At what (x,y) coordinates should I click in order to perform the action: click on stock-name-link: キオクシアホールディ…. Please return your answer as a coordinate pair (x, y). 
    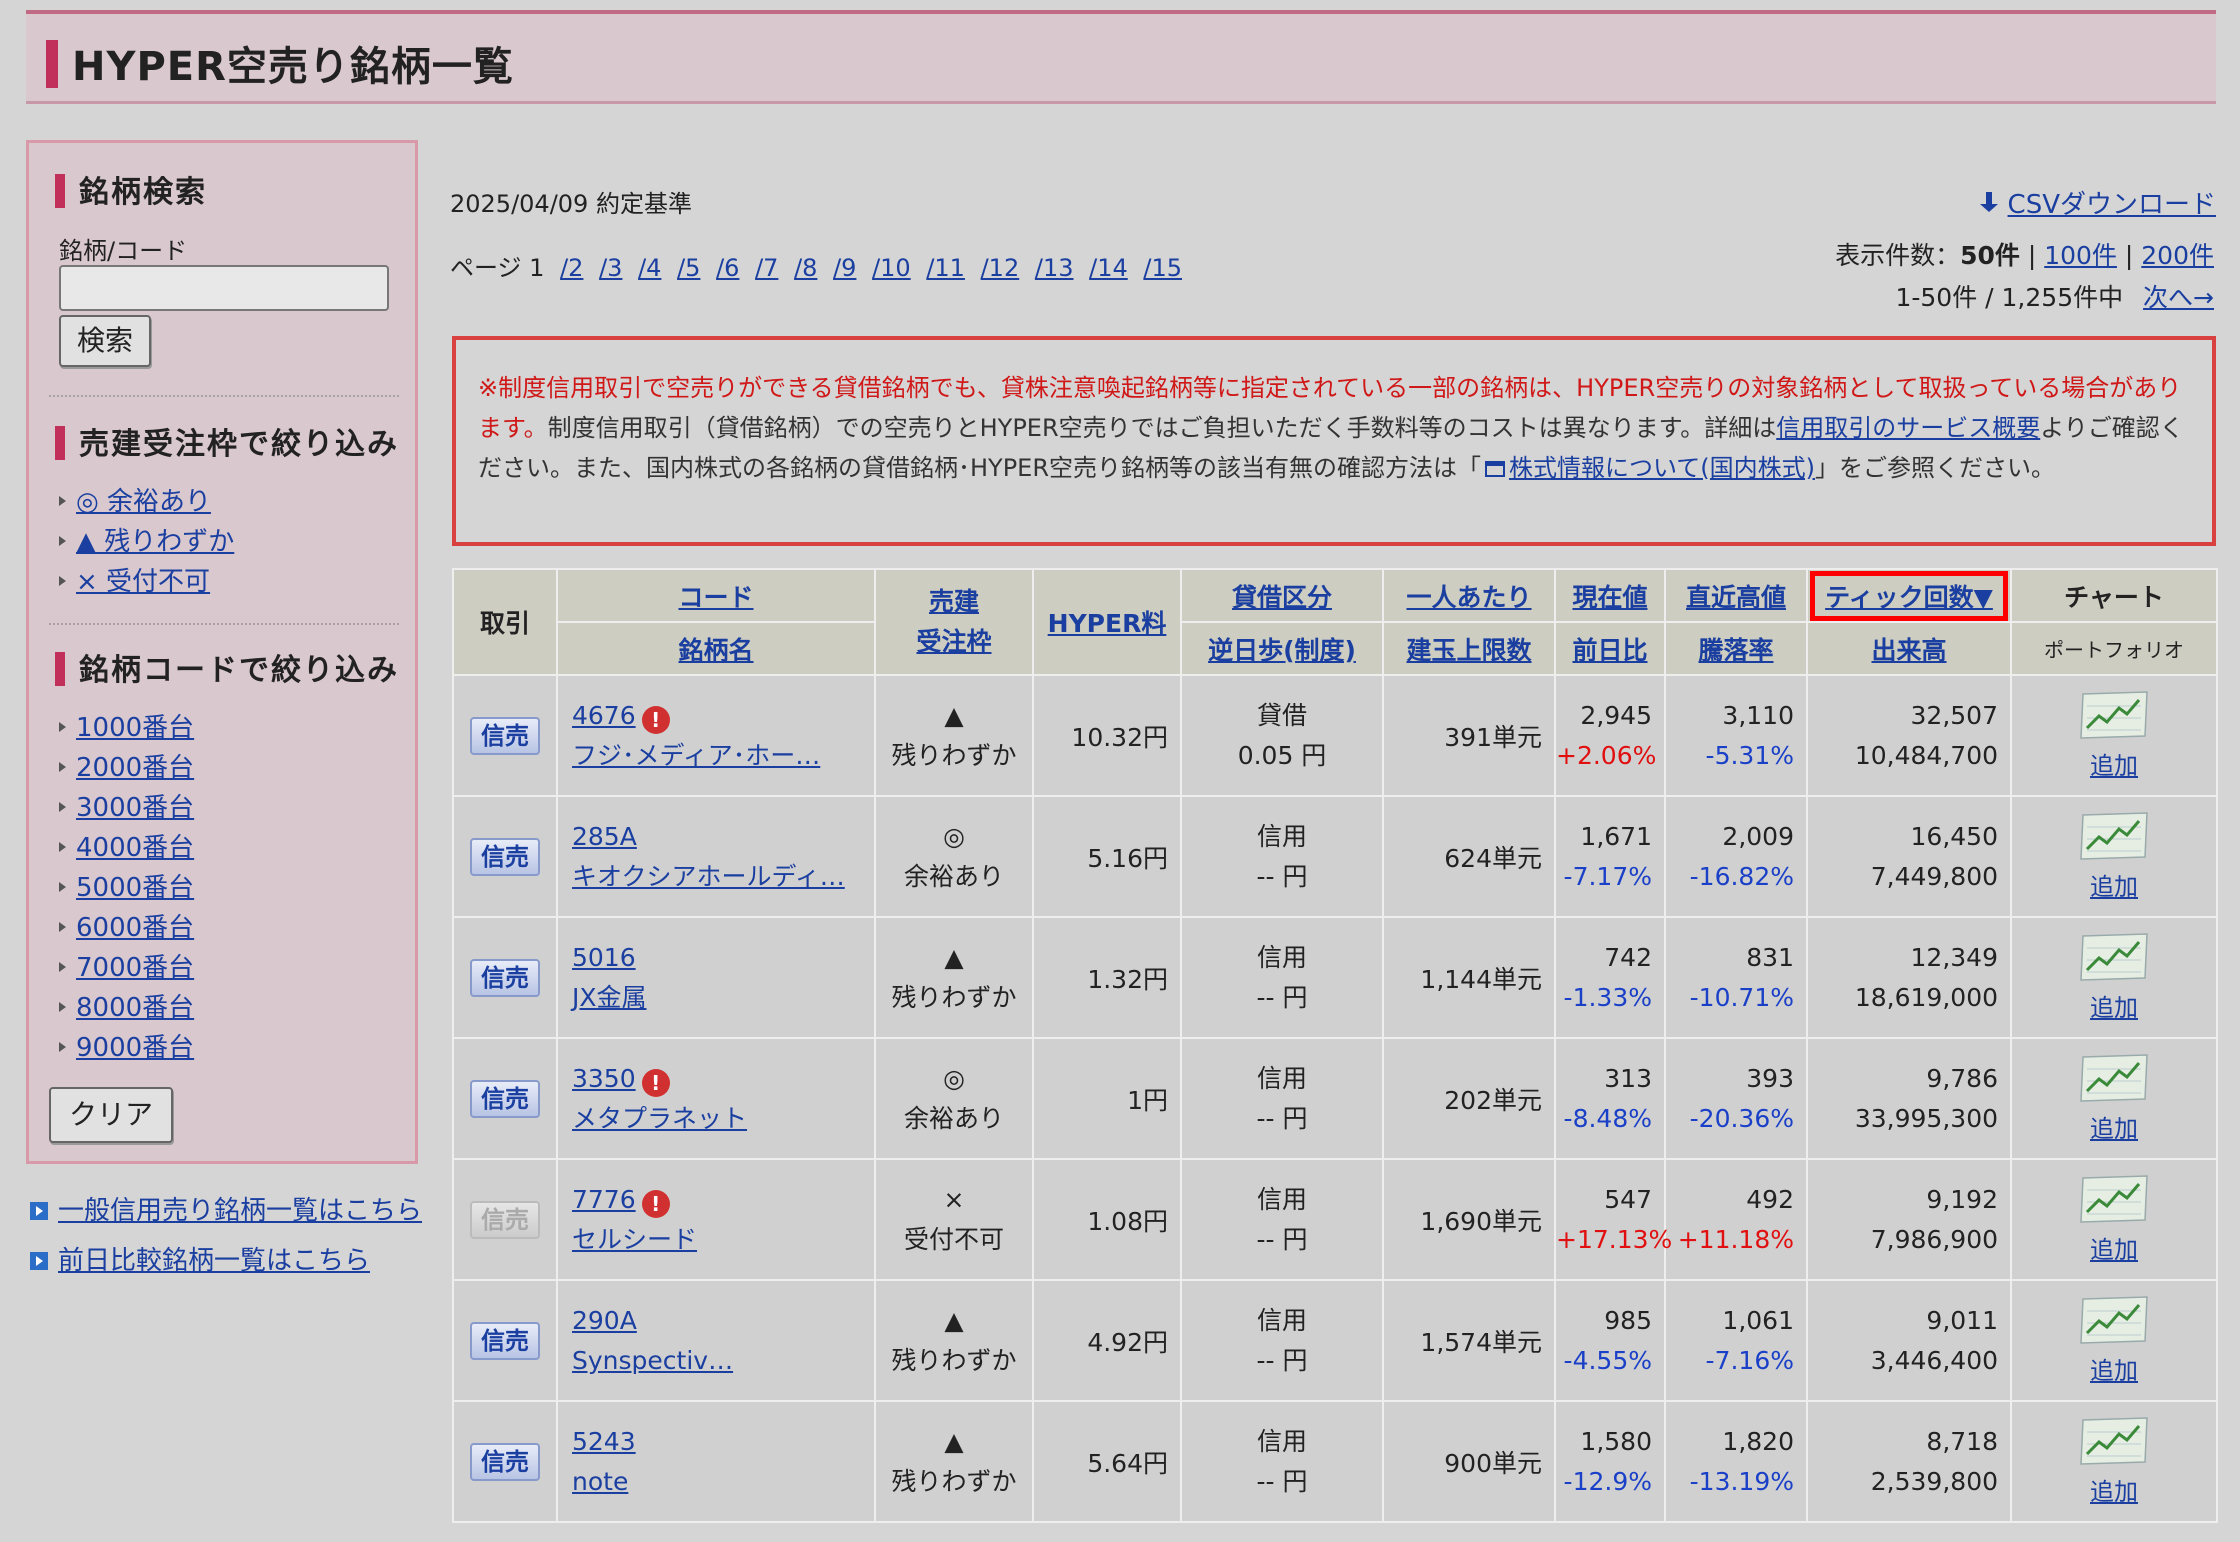
    Looking at the image, I should click on (708, 876).